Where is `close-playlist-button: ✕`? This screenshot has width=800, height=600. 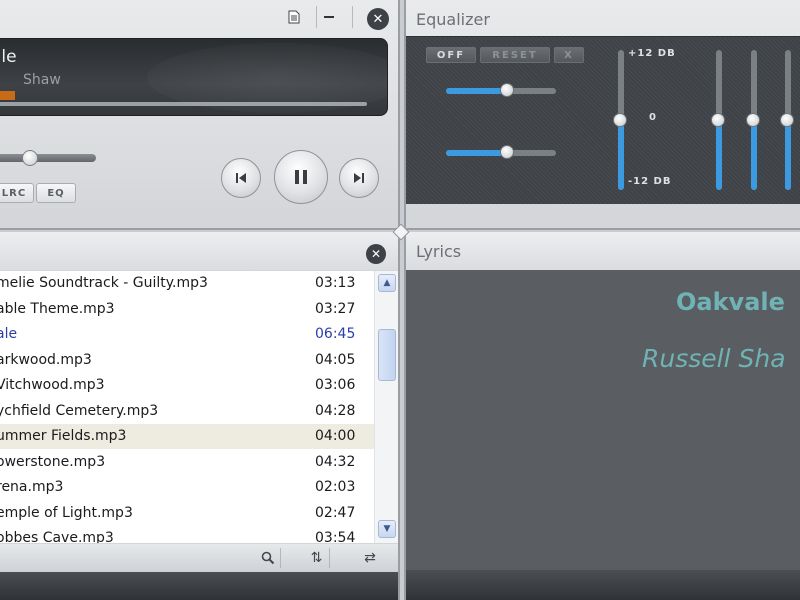 close-playlist-button: ✕ is located at coordinates (376, 254).